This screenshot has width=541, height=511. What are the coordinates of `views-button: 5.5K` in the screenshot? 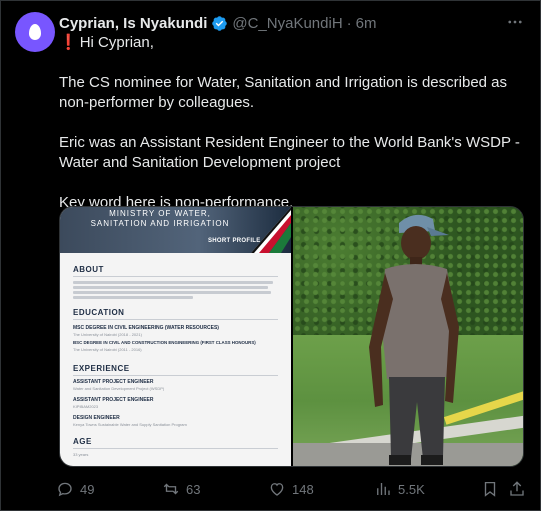 It's located at (399, 489).